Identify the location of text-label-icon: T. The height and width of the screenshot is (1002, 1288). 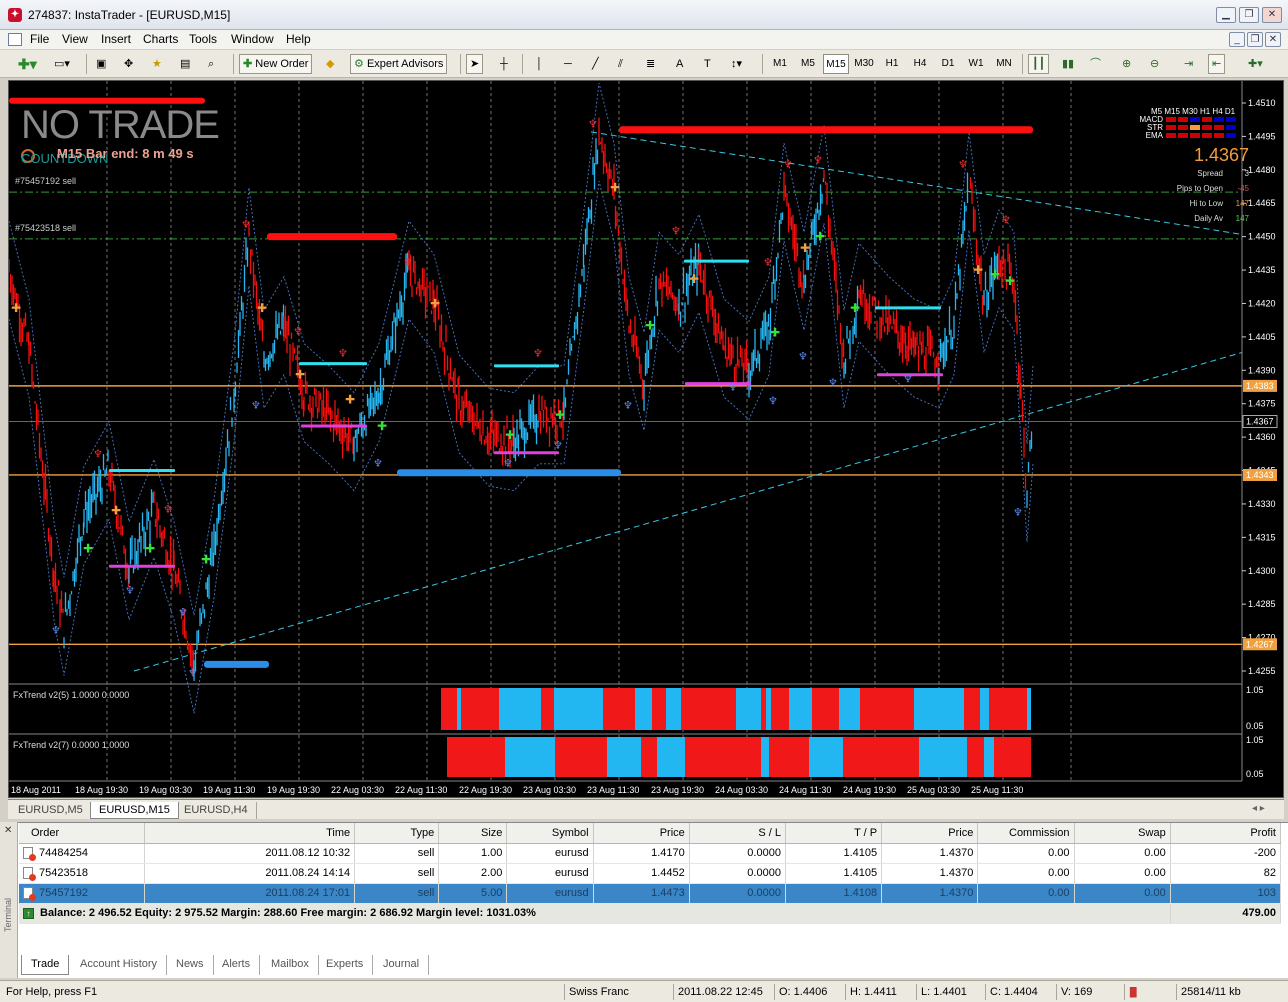
(707, 64).